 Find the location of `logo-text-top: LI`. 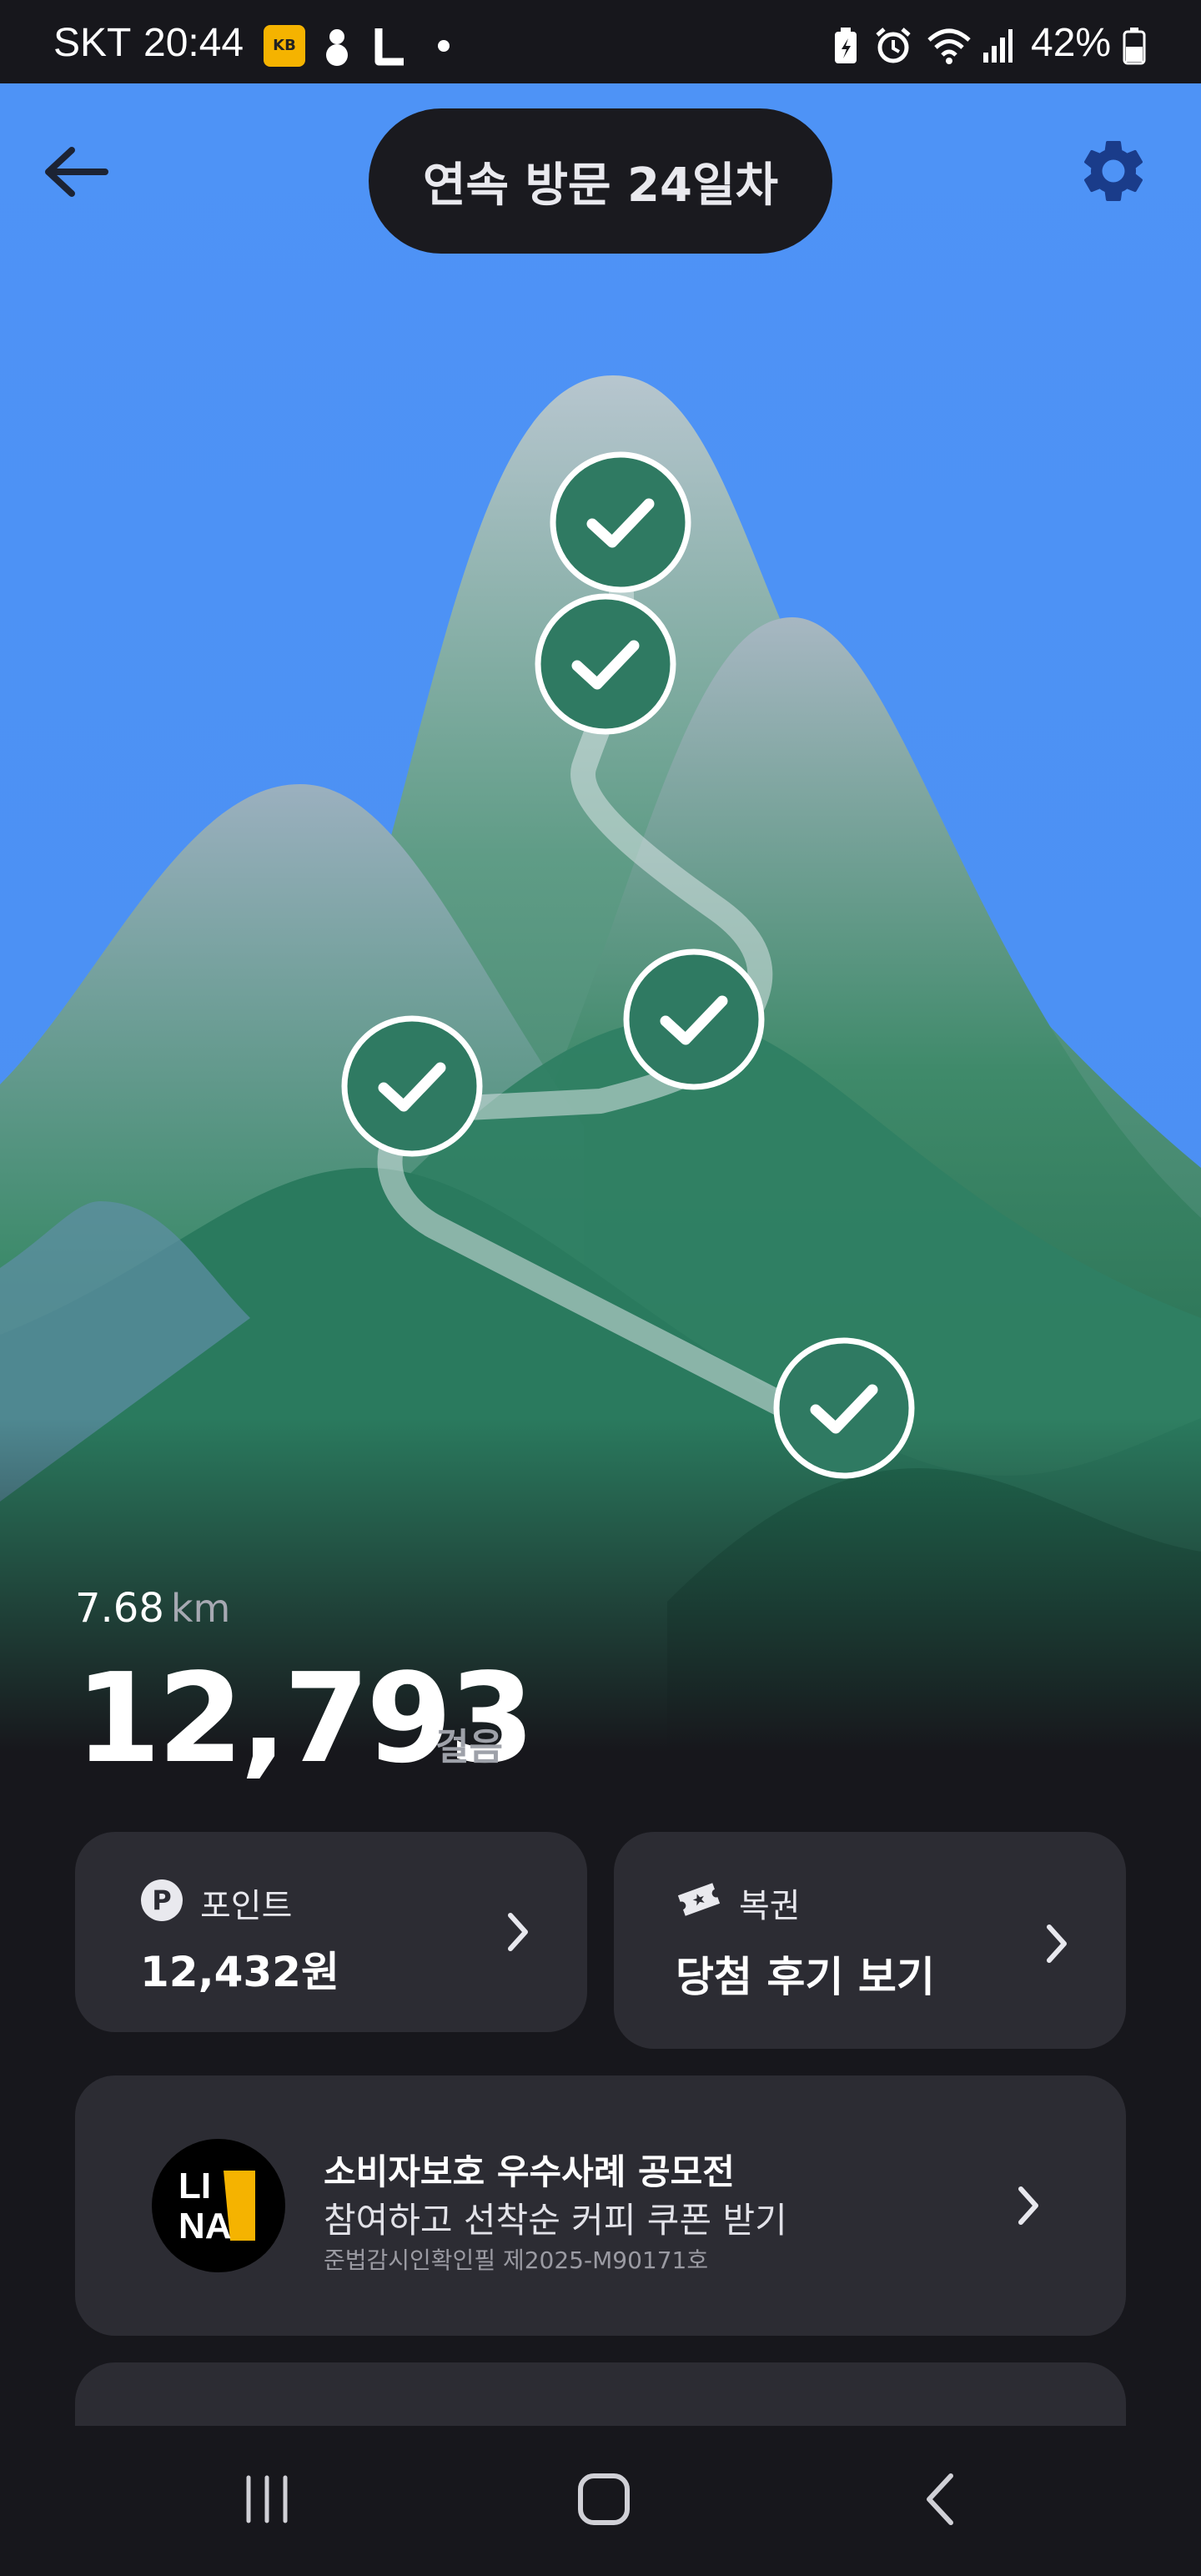

logo-text-top: LI is located at coordinates (195, 2186).